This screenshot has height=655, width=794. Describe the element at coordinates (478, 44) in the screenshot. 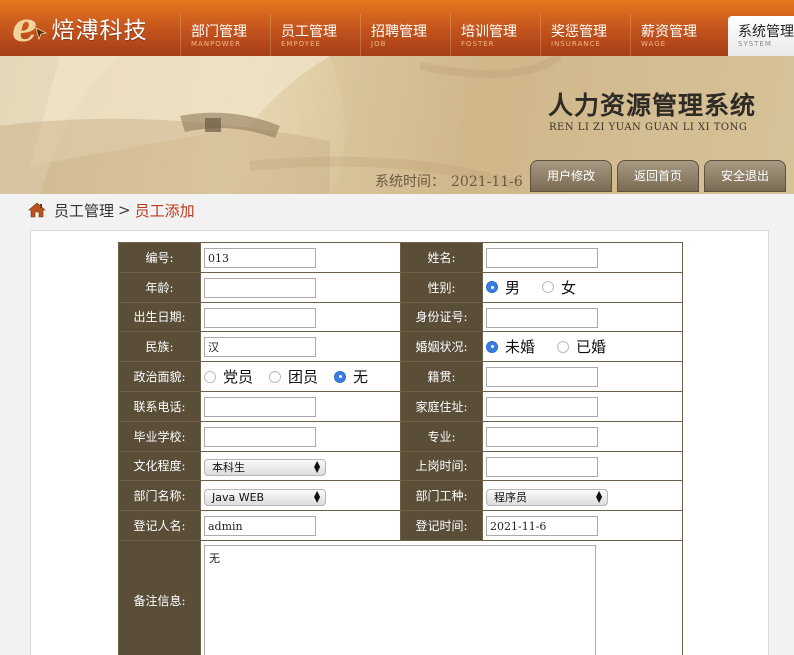

I see `nav-tab-sublabel: FOSTER` at that location.